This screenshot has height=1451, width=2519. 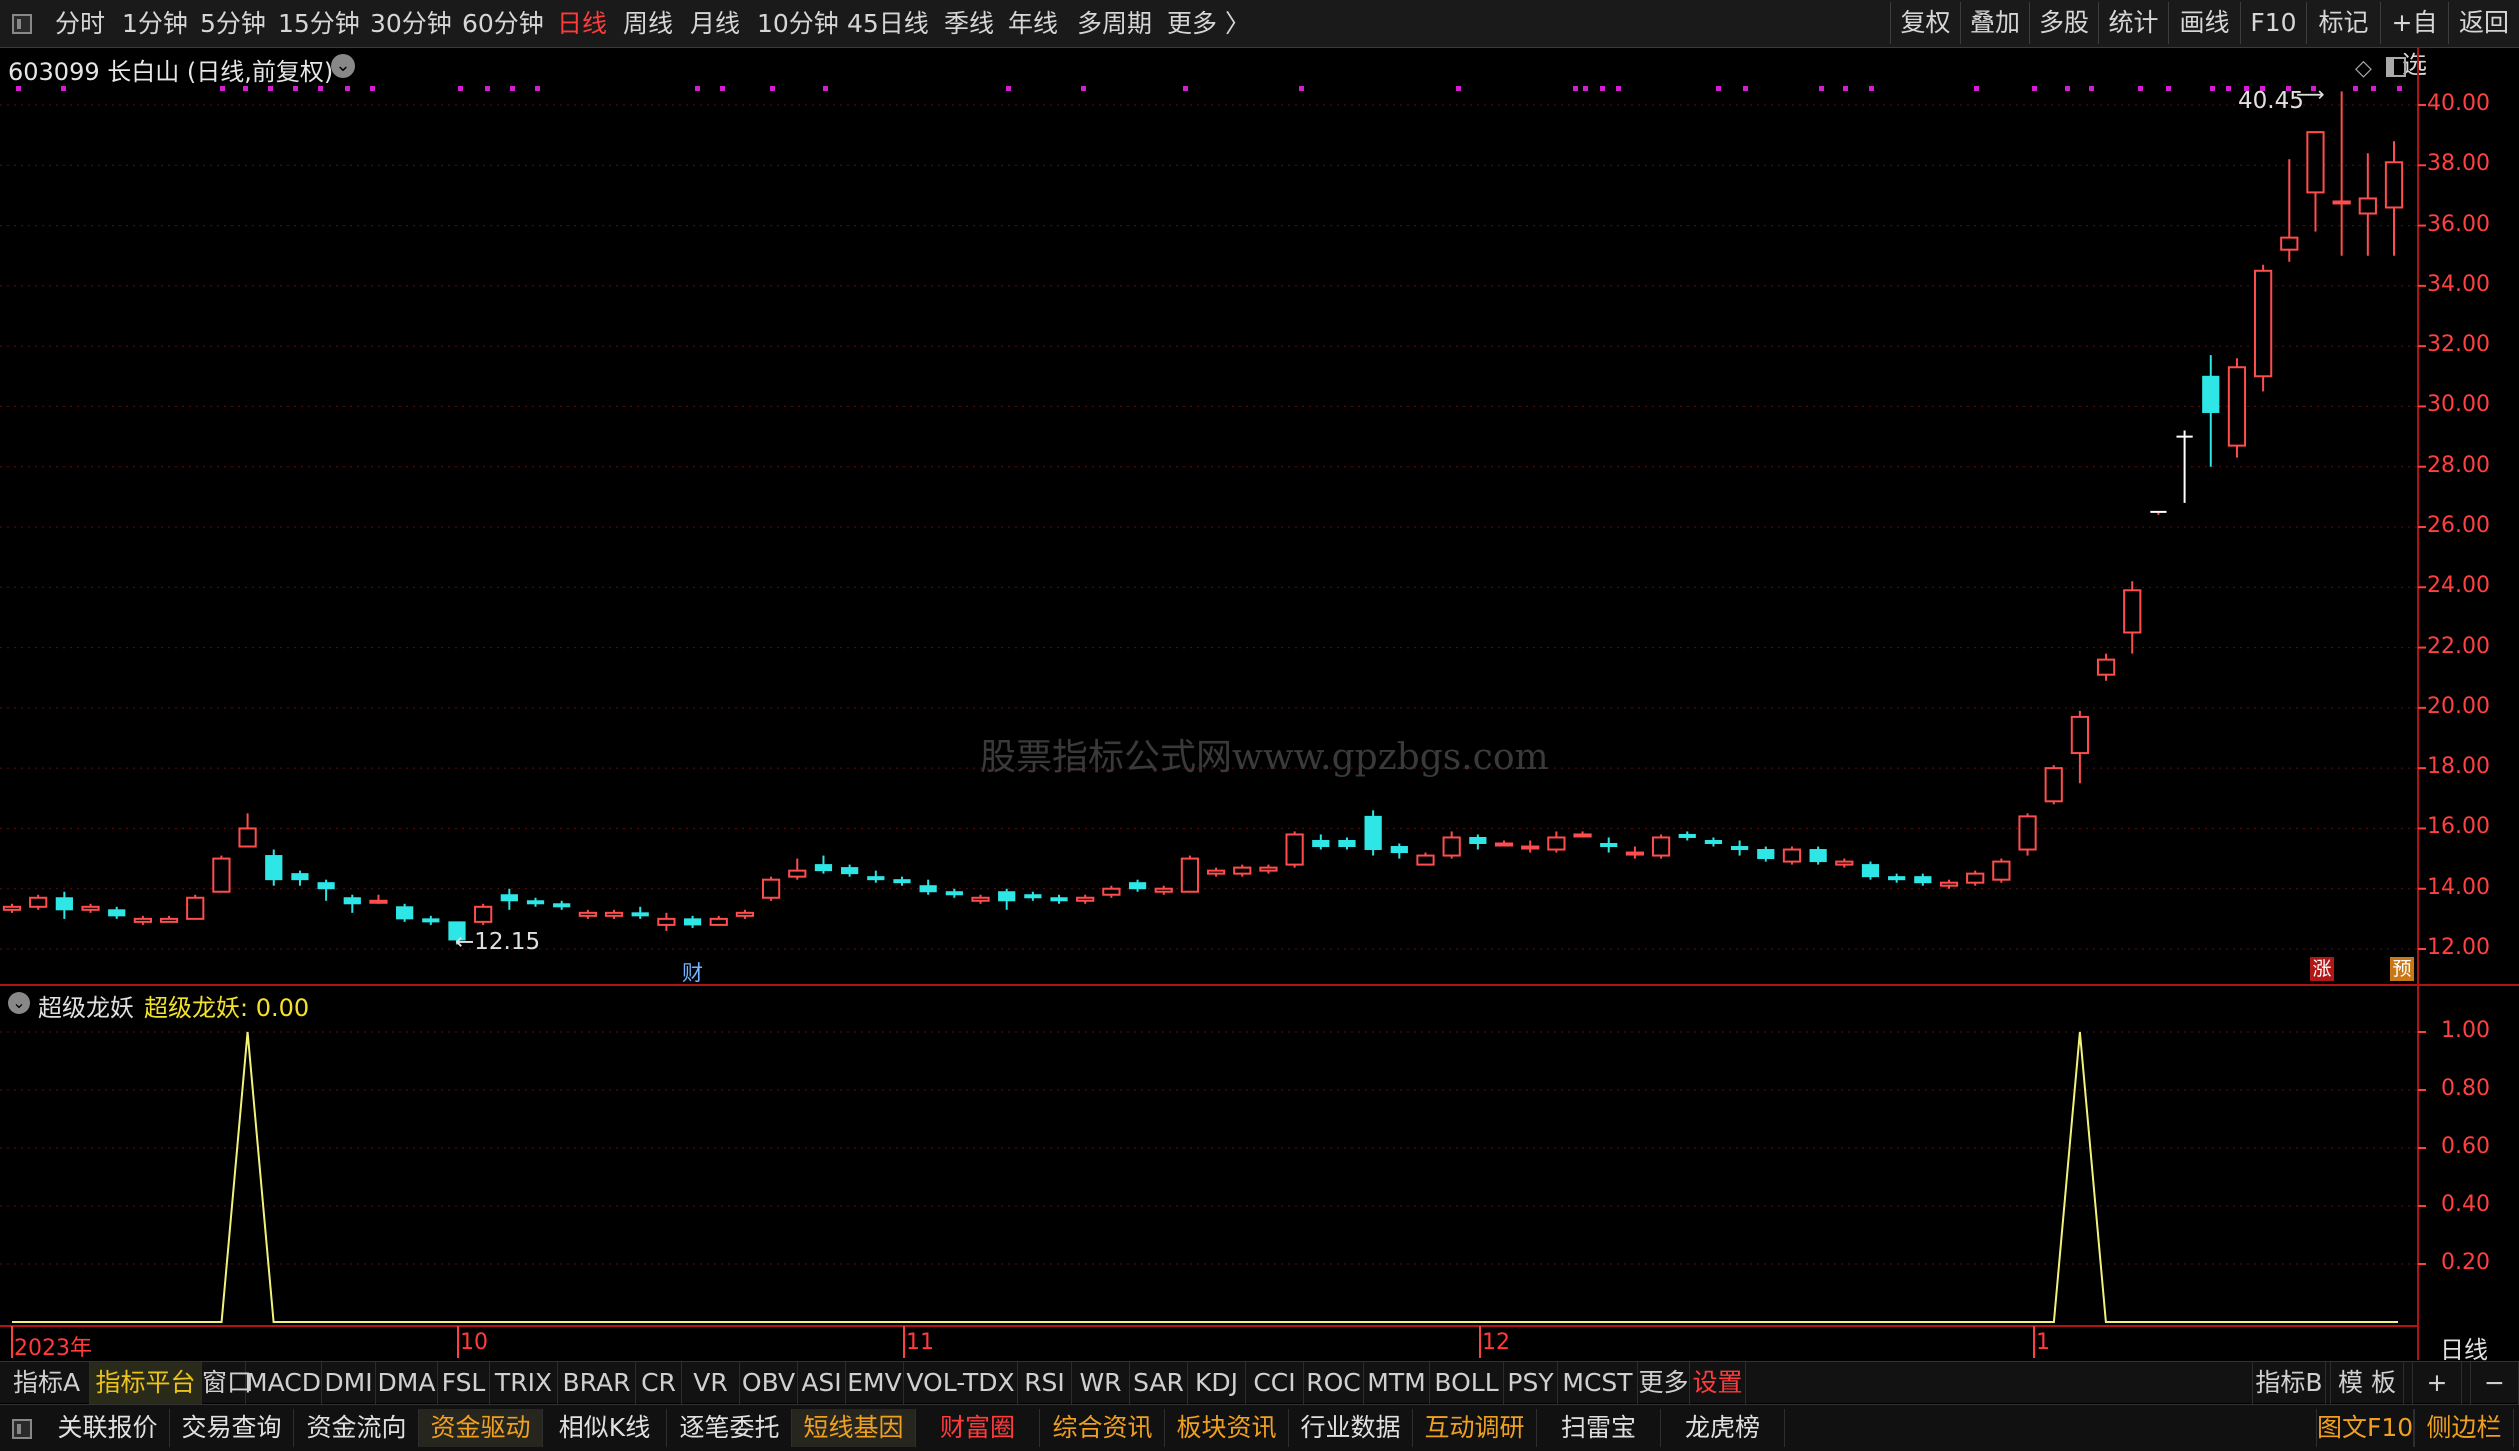 What do you see at coordinates (822, 1383) in the screenshot?
I see `indicator-tab-12: ASI` at bounding box center [822, 1383].